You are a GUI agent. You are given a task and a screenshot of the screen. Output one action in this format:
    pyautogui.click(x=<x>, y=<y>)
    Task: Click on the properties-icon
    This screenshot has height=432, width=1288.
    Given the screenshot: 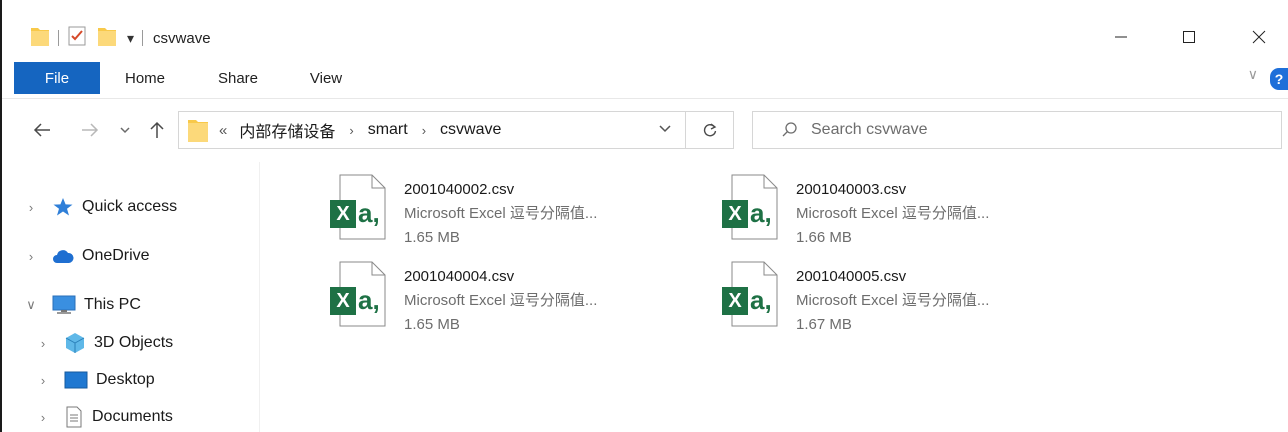 What is the action you would take?
    pyautogui.click(x=77, y=38)
    